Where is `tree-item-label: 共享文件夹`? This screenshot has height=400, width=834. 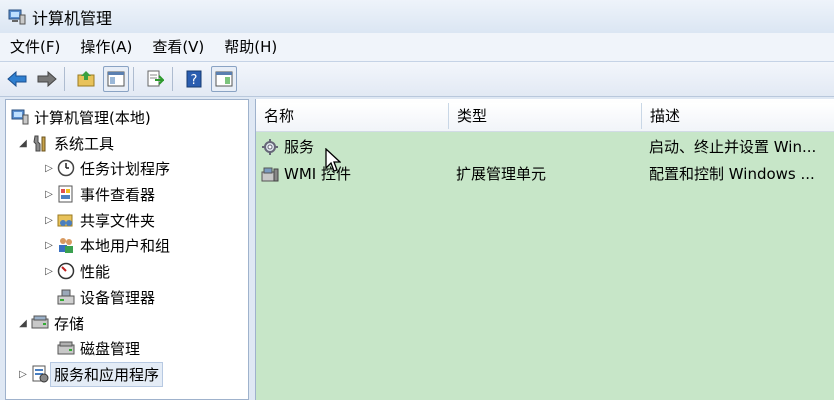 tree-item-label: 共享文件夹 is located at coordinates (118, 220).